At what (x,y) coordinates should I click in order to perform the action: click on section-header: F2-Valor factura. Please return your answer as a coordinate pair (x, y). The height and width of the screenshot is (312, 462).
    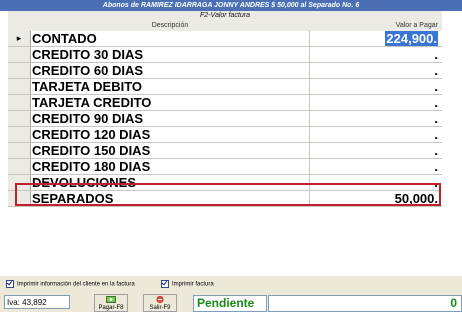
    Looking at the image, I should click on (225, 15).